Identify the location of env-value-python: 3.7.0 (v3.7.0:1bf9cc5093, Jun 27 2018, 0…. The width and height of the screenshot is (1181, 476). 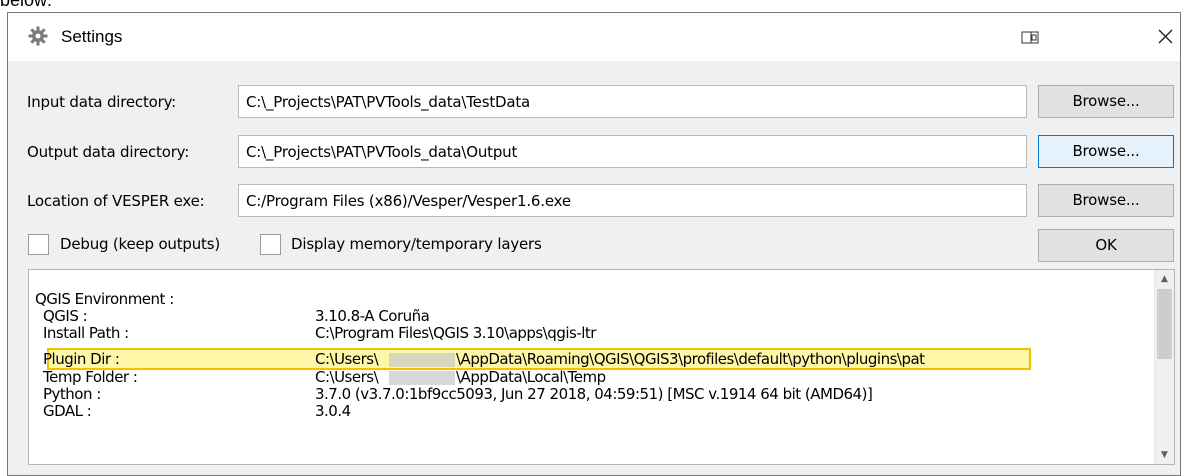
(594, 394).